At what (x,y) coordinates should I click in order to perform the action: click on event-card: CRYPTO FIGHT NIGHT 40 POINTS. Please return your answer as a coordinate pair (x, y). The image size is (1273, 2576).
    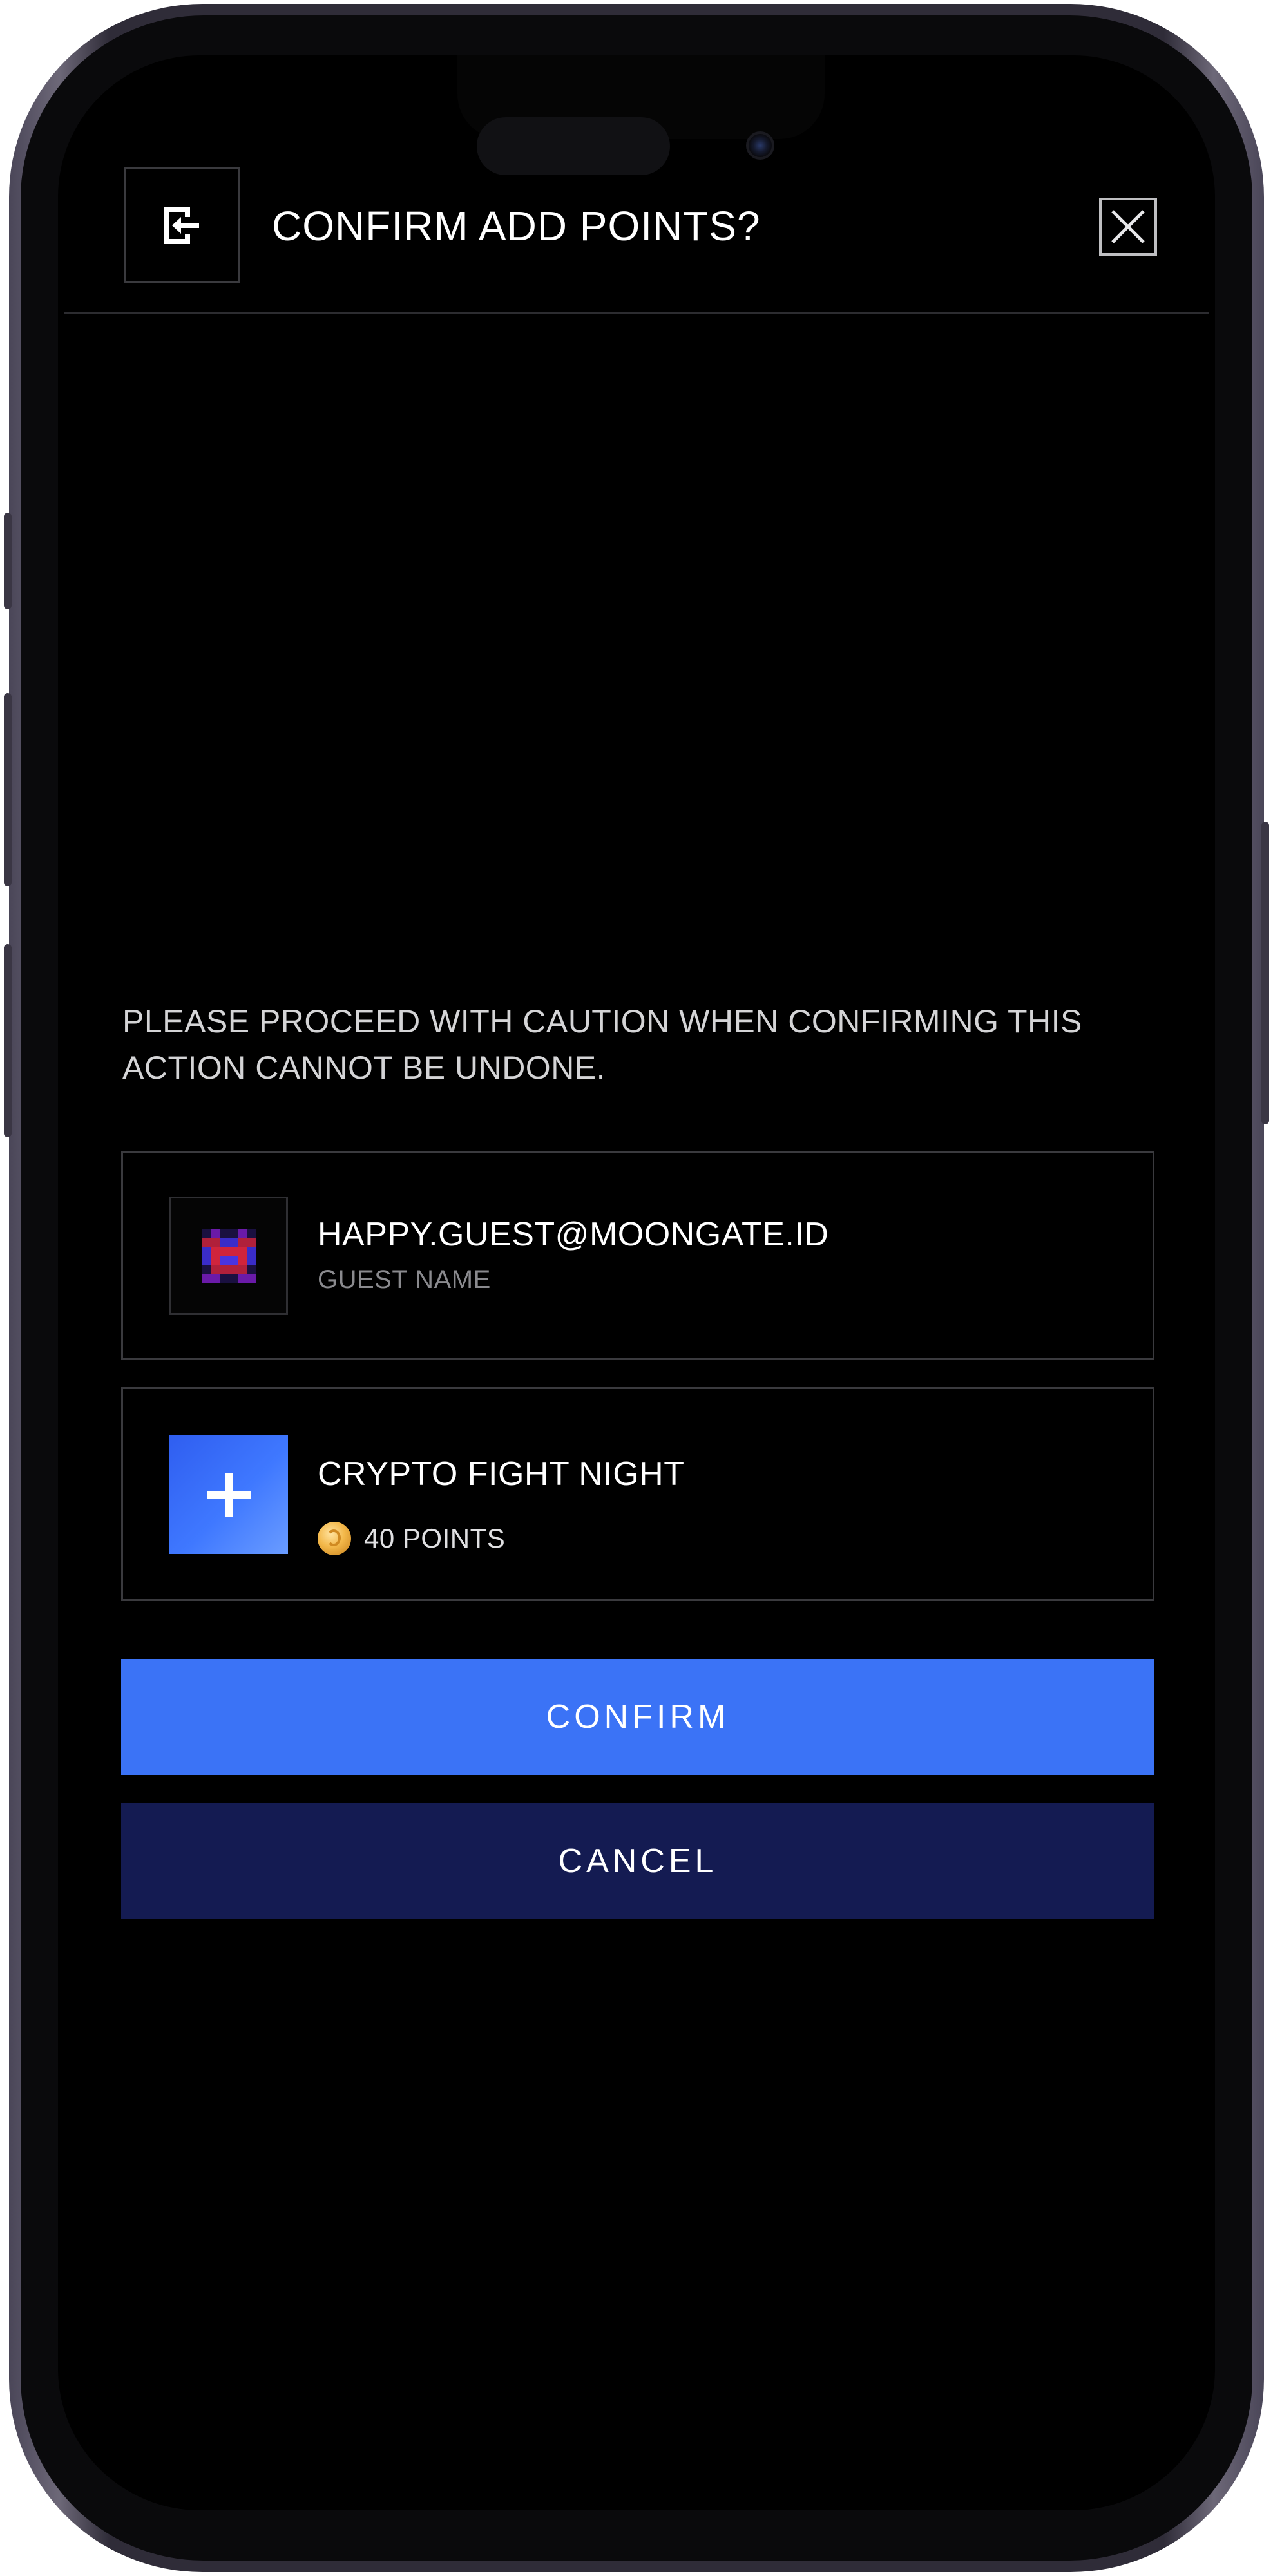
    Looking at the image, I should click on (638, 1494).